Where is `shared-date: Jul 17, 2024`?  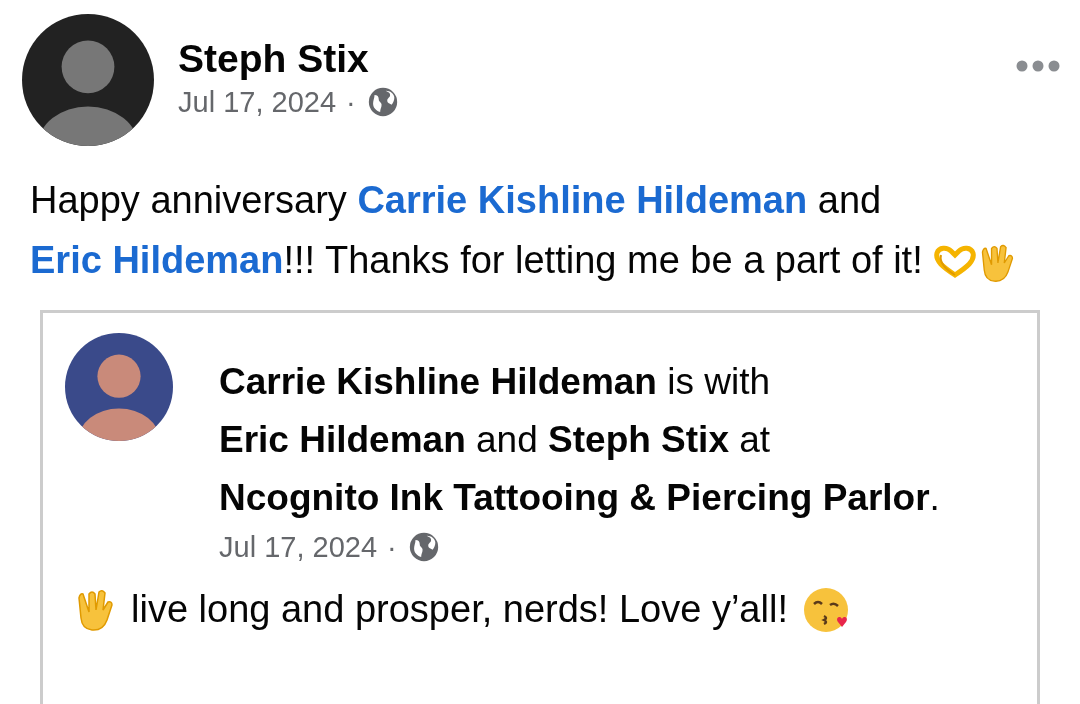
shared-date: Jul 17, 2024 is located at coordinates (298, 547).